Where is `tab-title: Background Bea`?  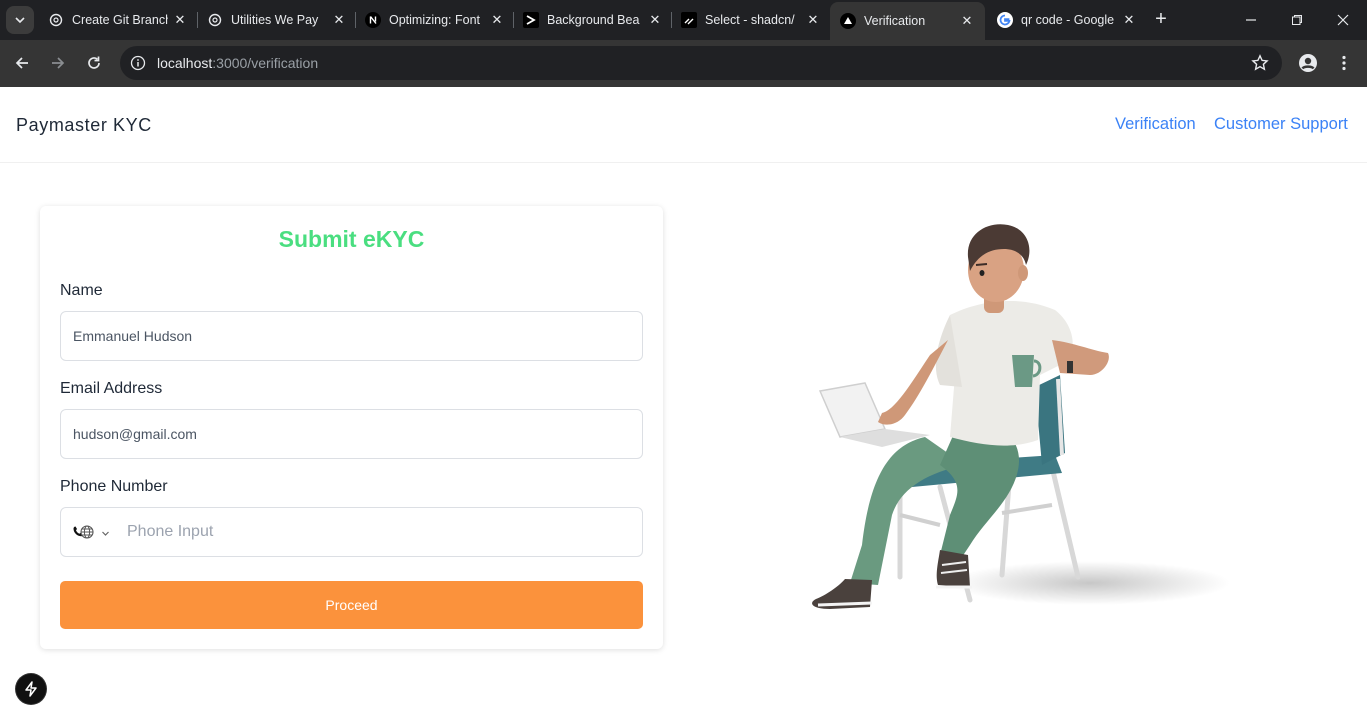
tab-title: Background Bea is located at coordinates (593, 20).